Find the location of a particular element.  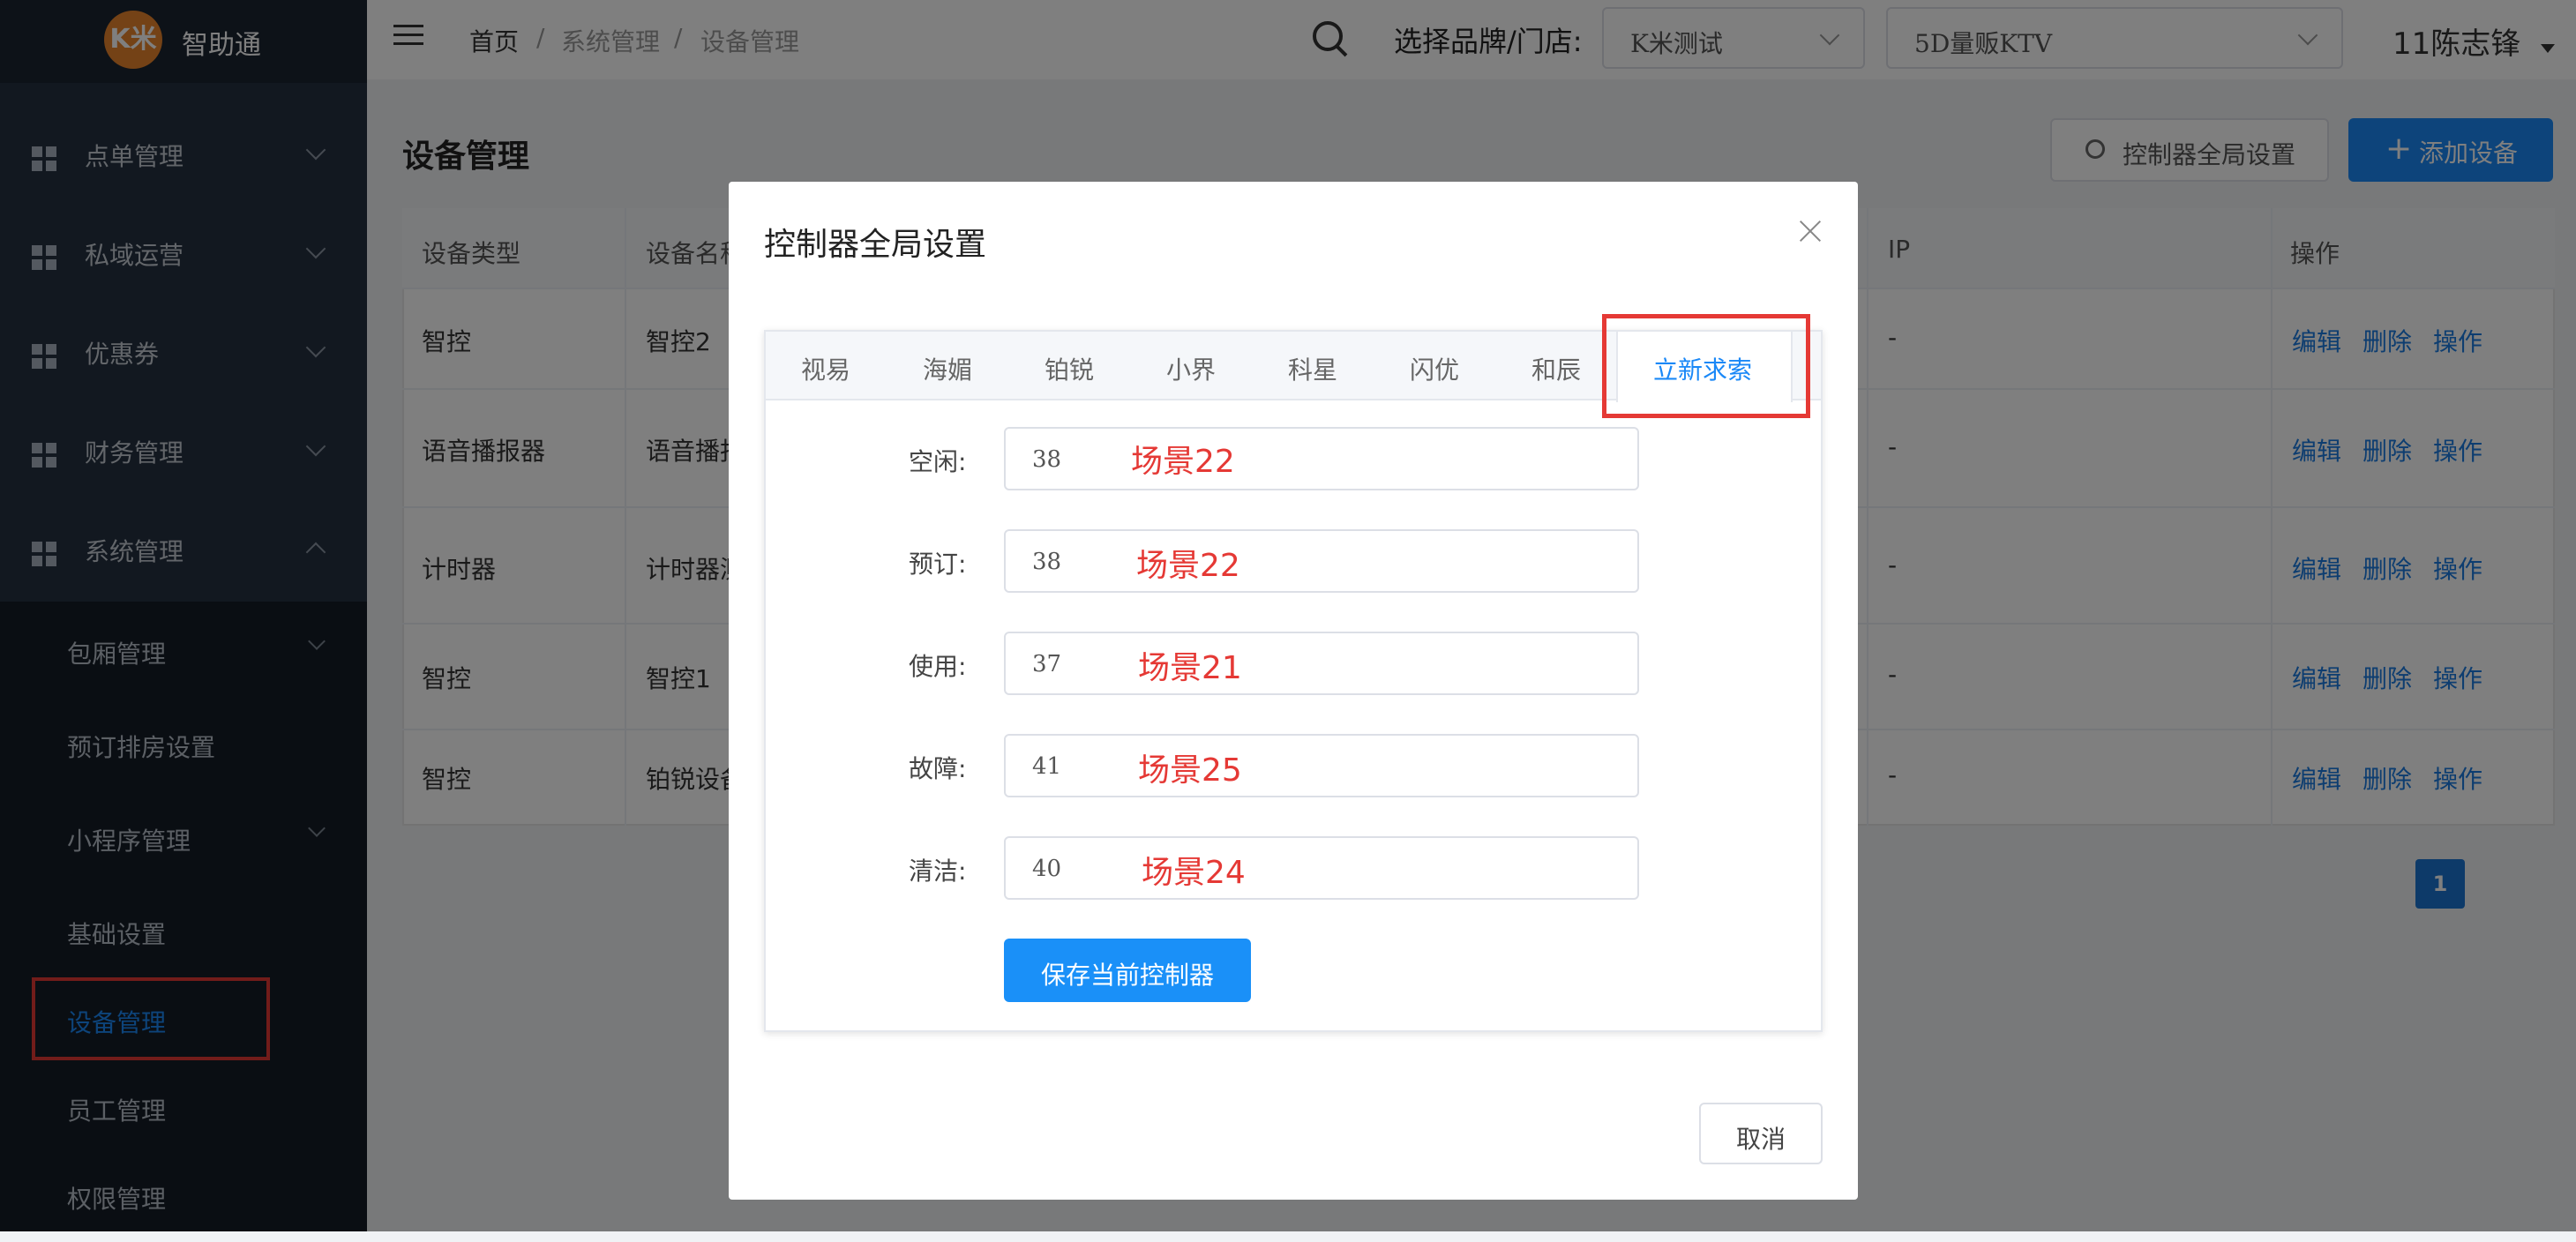

annotation-note: 场景21 is located at coordinates (1190, 668).